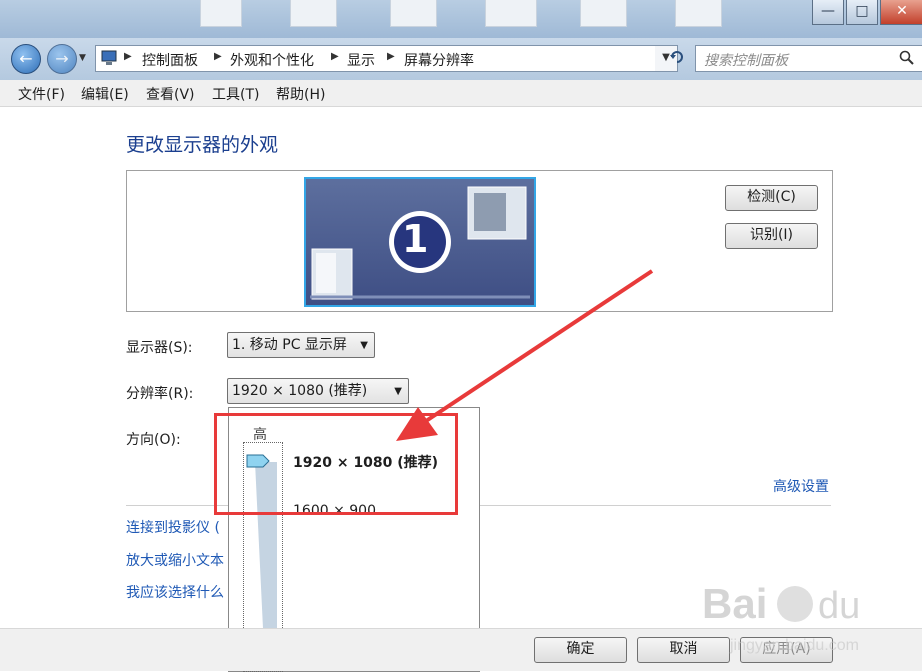  Describe the element at coordinates (170, 94) in the screenshot. I see `menu-view: 查看(V)` at that location.